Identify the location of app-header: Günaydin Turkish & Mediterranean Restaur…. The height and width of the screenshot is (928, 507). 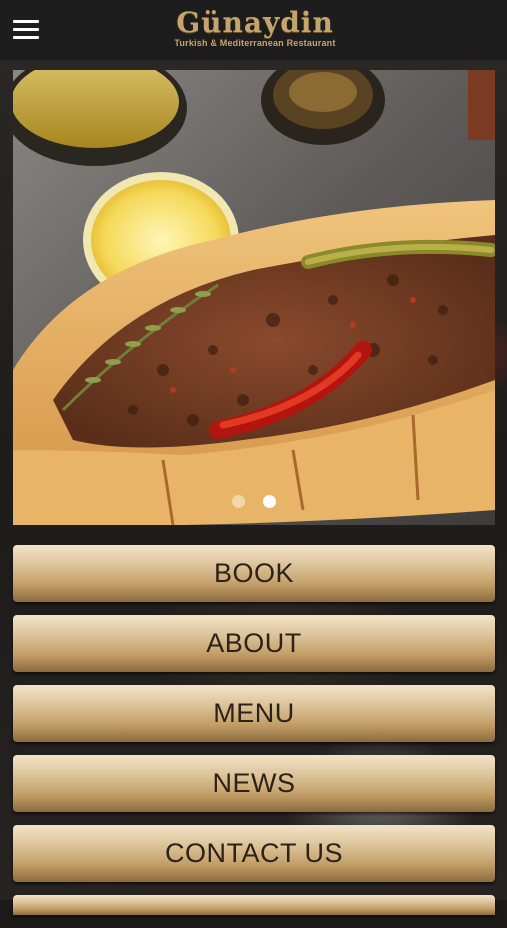
(253, 30).